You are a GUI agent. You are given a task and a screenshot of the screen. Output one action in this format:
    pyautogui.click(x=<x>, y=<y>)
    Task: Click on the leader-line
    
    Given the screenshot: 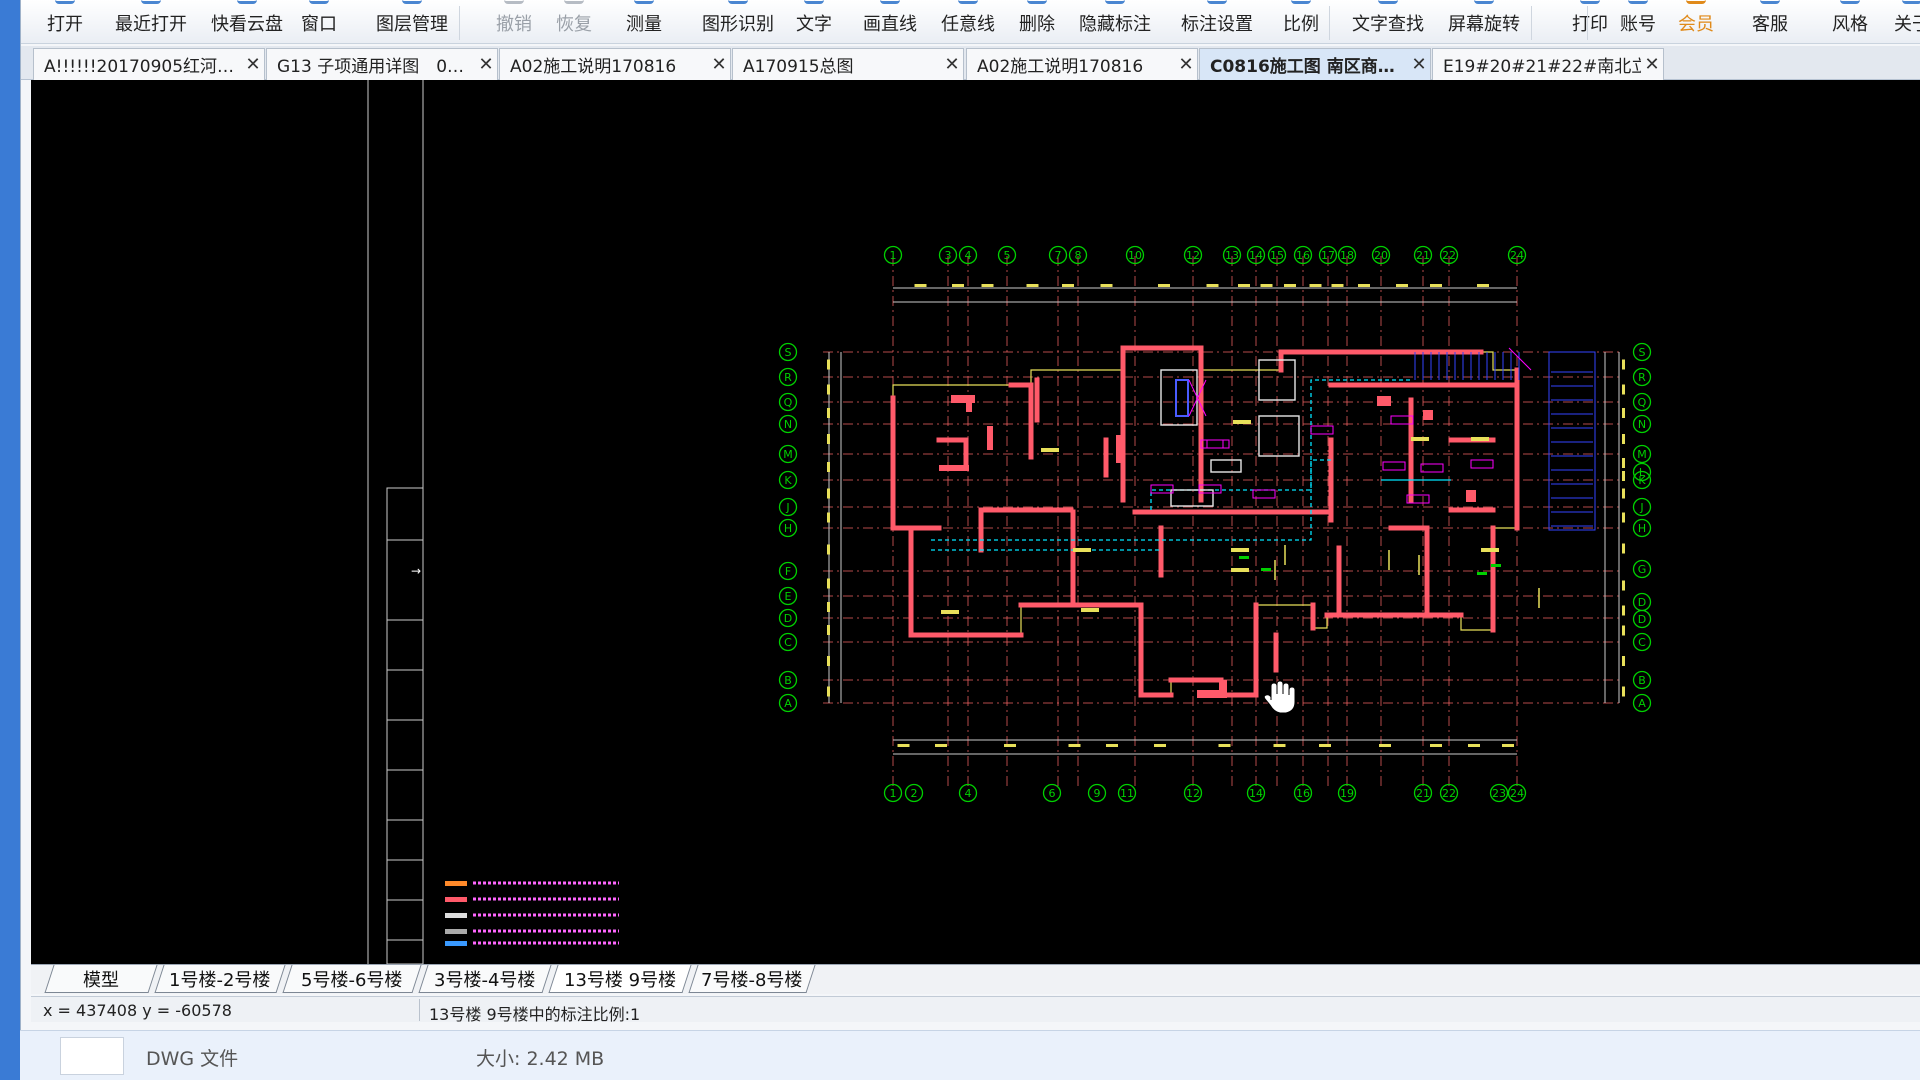 What is the action you would take?
    pyautogui.click(x=1520, y=359)
    